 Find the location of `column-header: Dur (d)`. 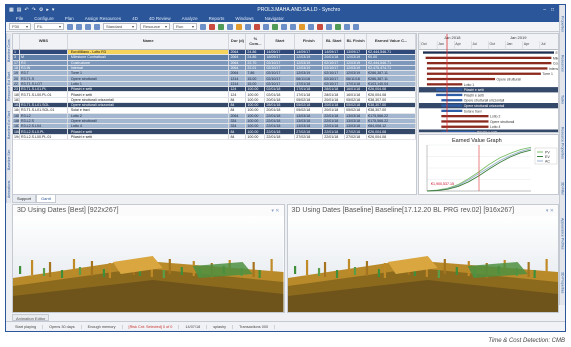

column-header: Dur (d) is located at coordinates (238, 41).